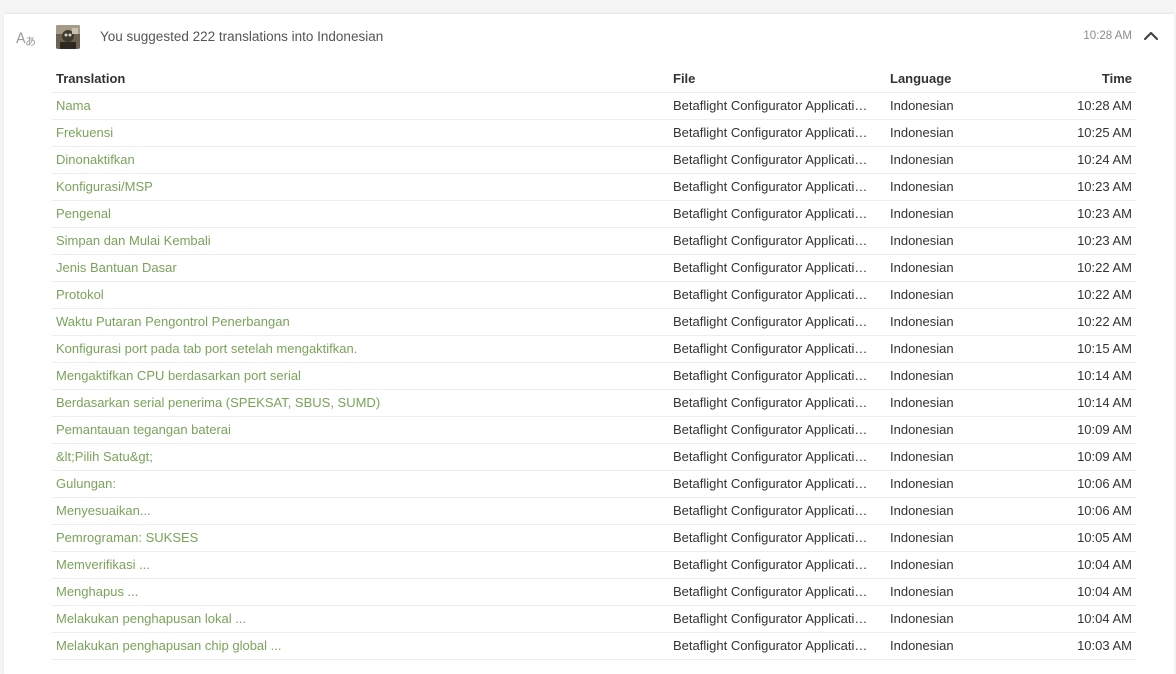 This screenshot has width=1176, height=674. I want to click on time-cell: 10:05 AM, so click(1104, 537).